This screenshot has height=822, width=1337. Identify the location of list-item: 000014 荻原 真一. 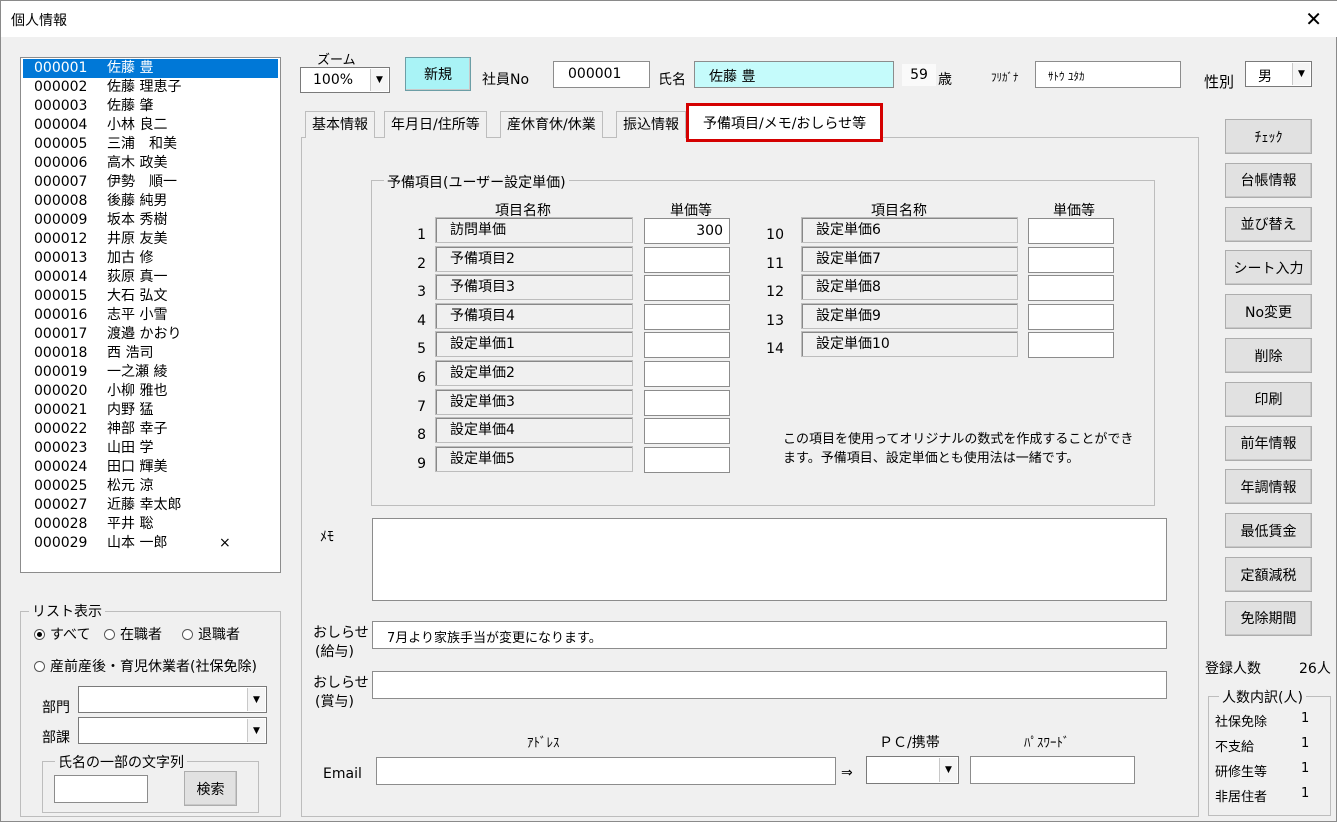
(150, 277).